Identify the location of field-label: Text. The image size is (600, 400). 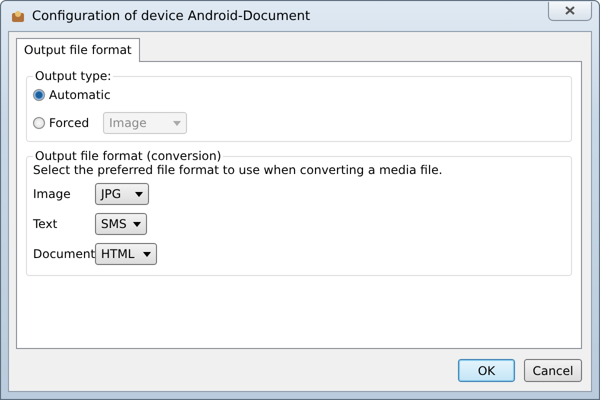
(45, 224).